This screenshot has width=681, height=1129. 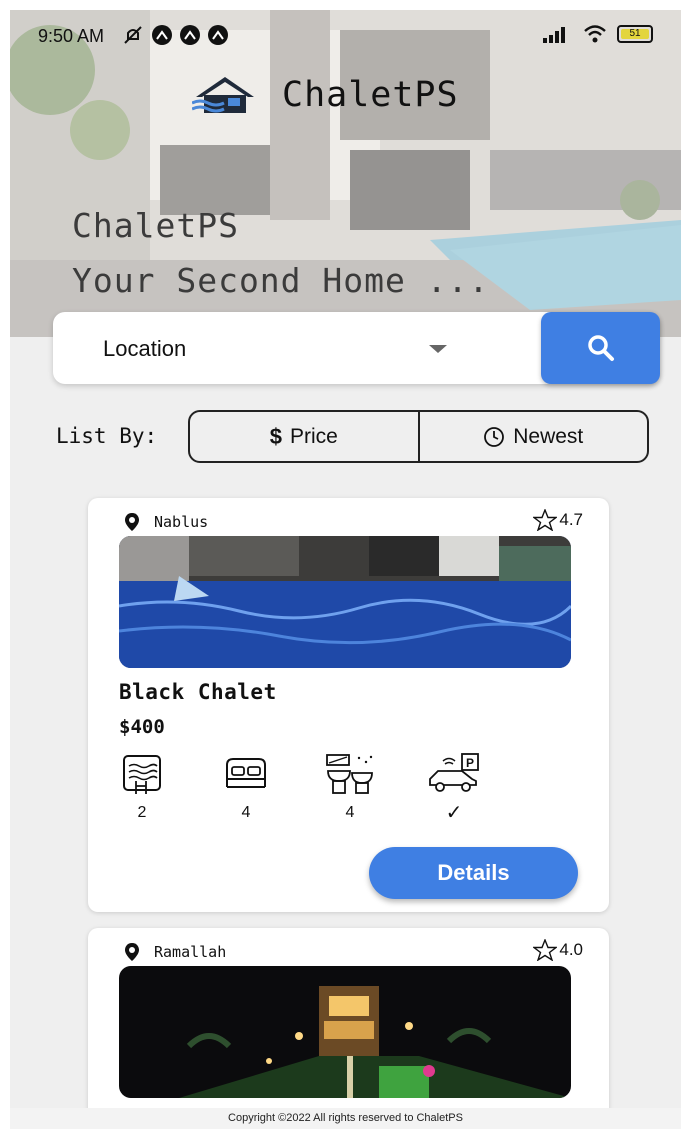 I want to click on list-by-label: List By:, so click(x=107, y=436).